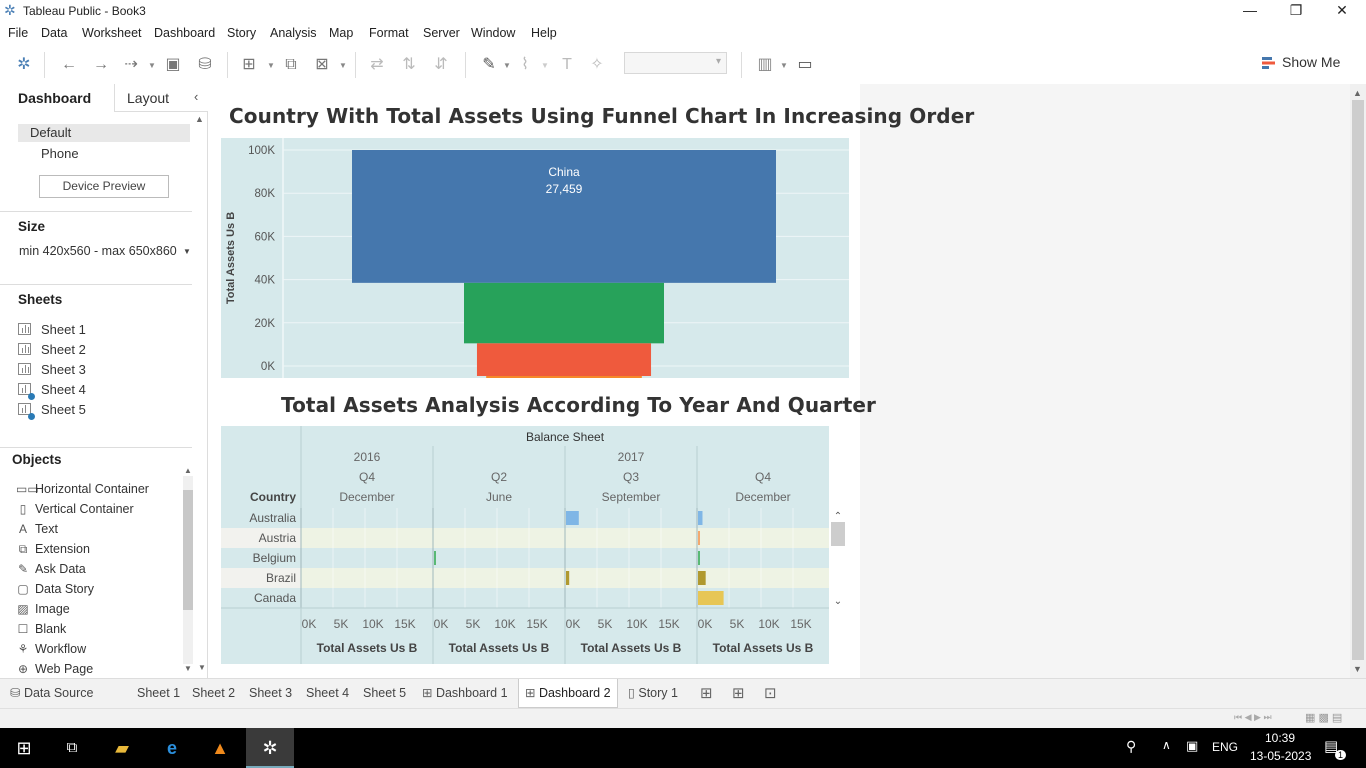 The image size is (1366, 768). What do you see at coordinates (389, 33) in the screenshot?
I see `menu-format: Format` at bounding box center [389, 33].